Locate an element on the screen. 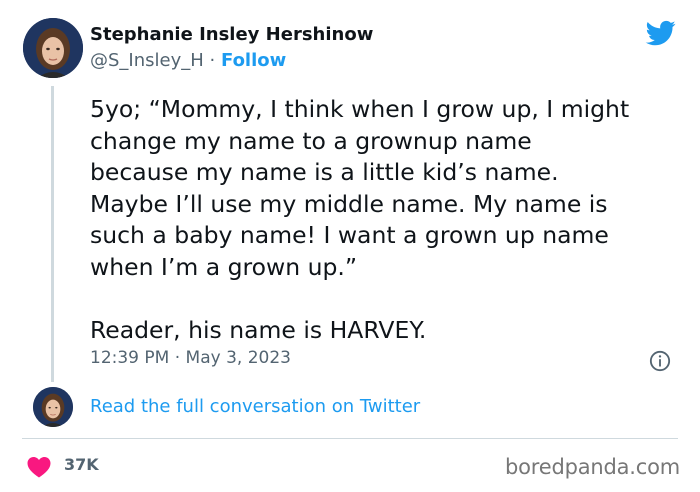 This screenshot has width=700, height=492. read-full-conversation-link: Read the full conversation on Twitter is located at coordinates (255, 406).